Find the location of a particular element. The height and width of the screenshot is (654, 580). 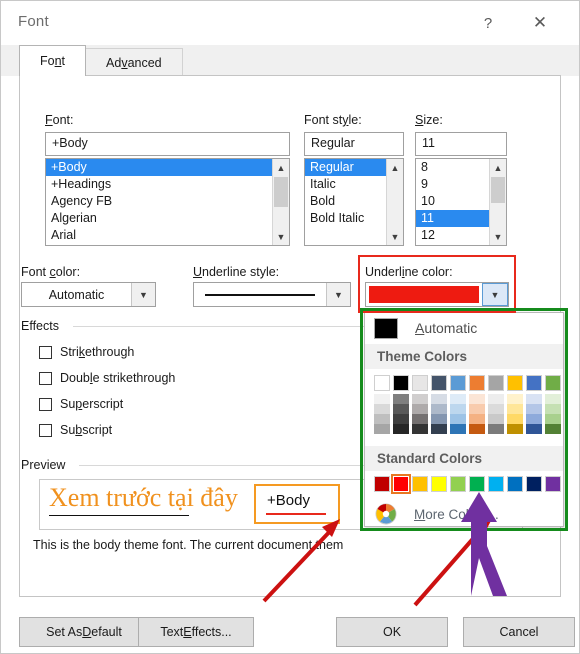

checkbox-double-strikethrough is located at coordinates (45, 378).